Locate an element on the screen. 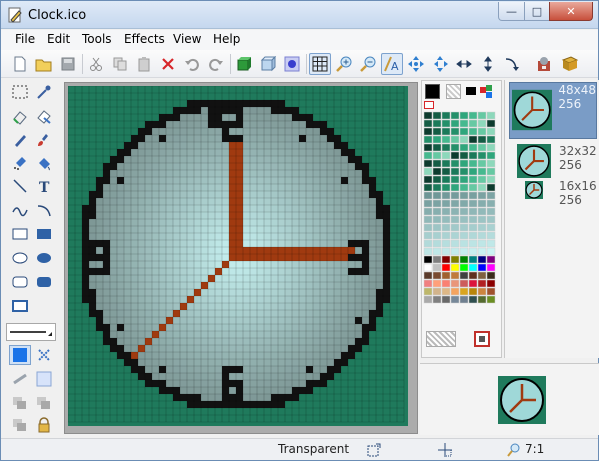 This screenshot has height=461, width=599. menu-bar: File Edit Tools Effects View Help is located at coordinates (299, 40).